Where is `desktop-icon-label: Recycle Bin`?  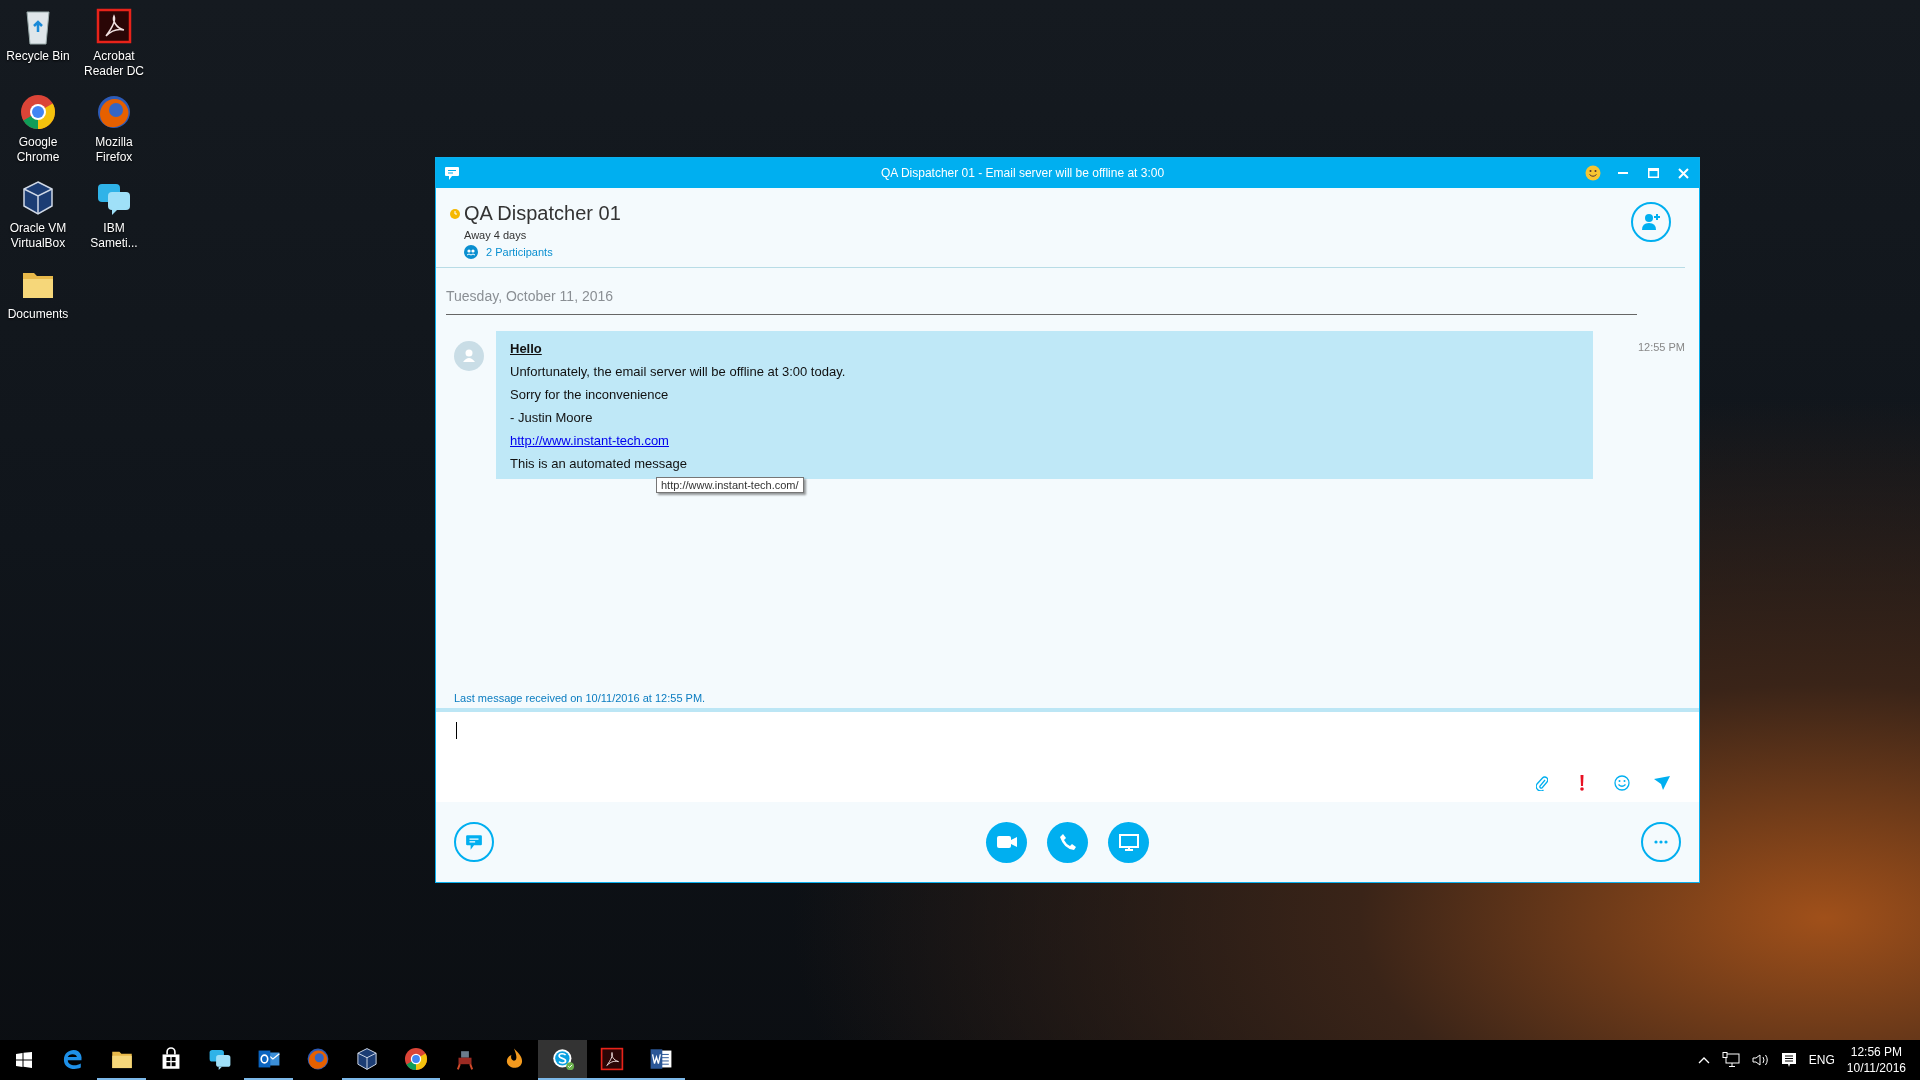
desktop-icon-label: Recycle Bin is located at coordinates (38, 56).